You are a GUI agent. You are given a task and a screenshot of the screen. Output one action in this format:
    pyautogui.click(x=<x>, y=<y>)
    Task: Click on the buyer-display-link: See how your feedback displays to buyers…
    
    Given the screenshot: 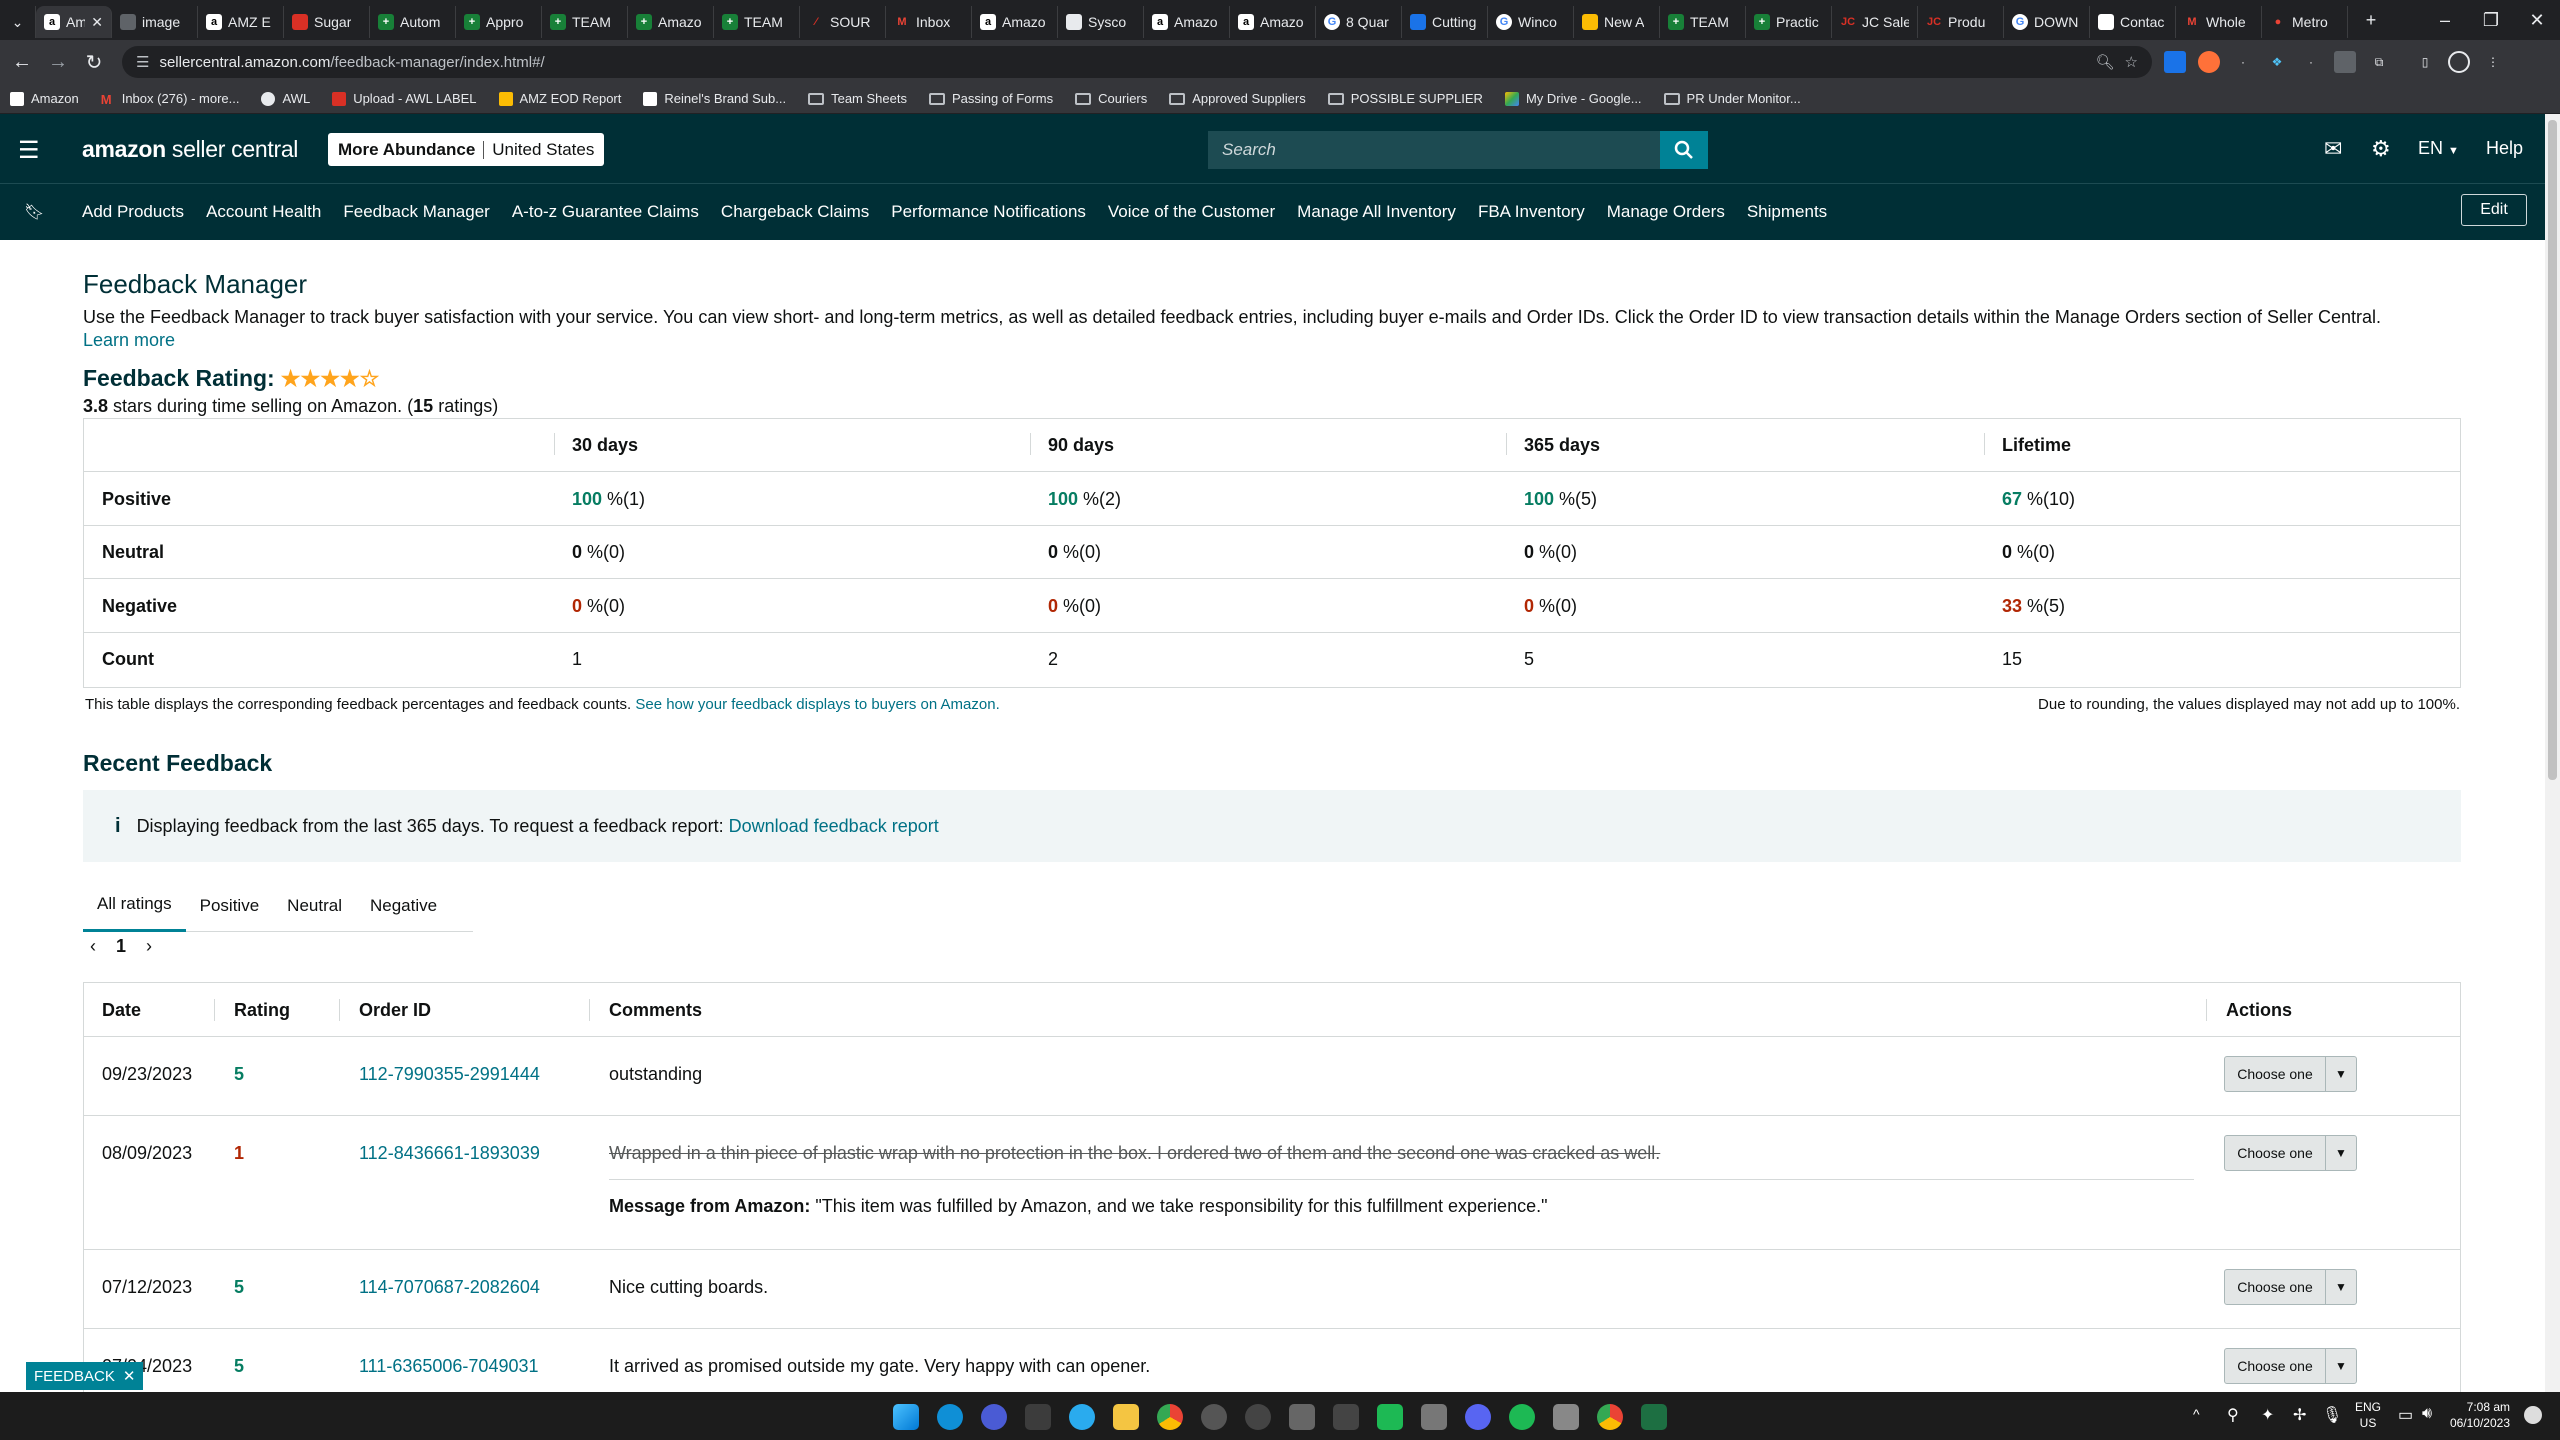 What is the action you would take?
    pyautogui.click(x=817, y=704)
    